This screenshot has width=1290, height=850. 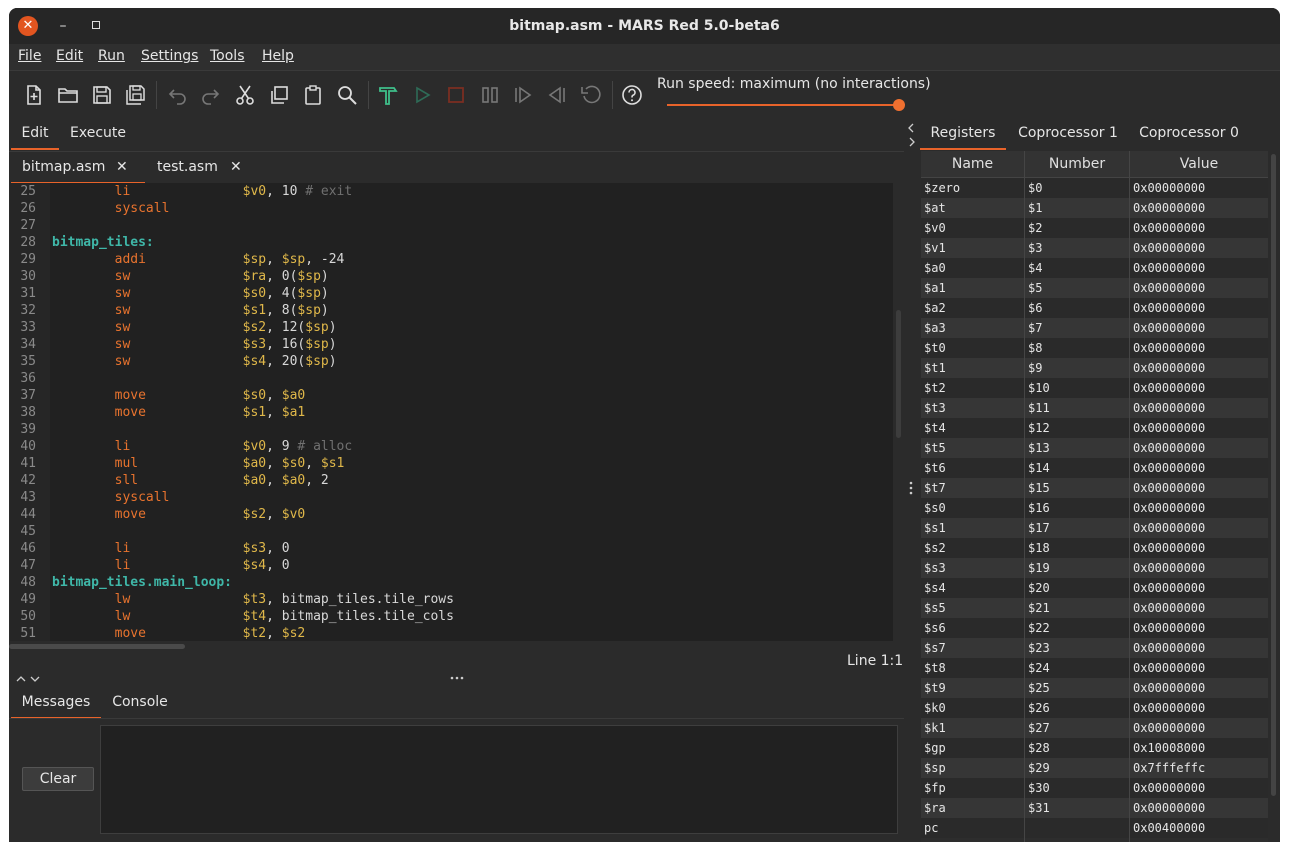 What do you see at coordinates (451, 565) in the screenshot?
I see `code-line: 47 li $s4, 0` at bounding box center [451, 565].